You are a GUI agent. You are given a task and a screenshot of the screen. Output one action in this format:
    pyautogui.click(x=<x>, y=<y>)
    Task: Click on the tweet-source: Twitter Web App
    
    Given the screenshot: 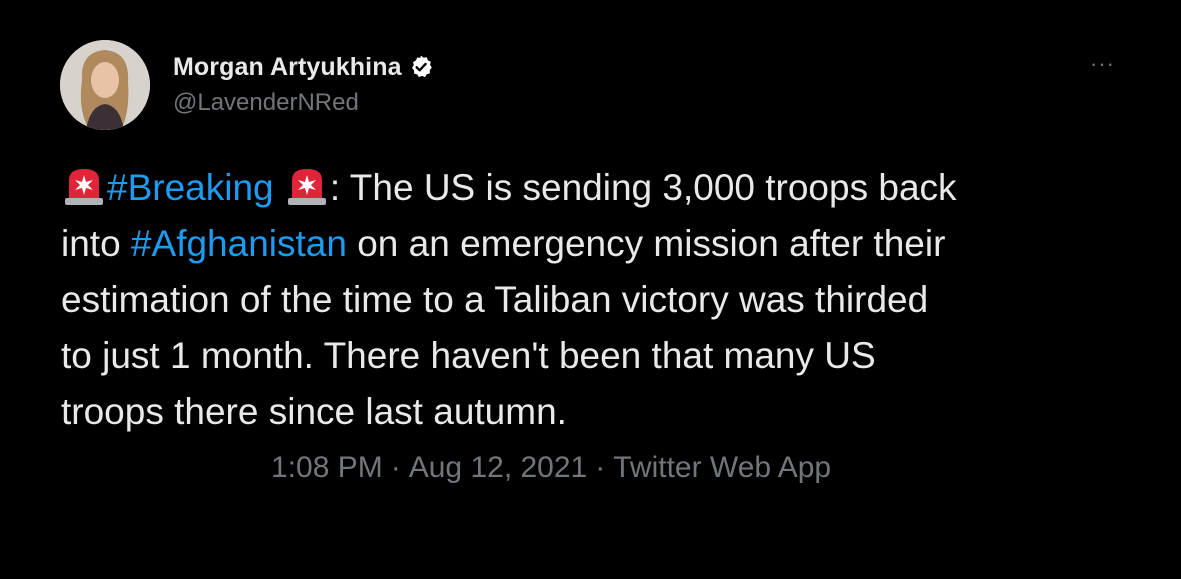 What is the action you would take?
    pyautogui.click(x=722, y=467)
    